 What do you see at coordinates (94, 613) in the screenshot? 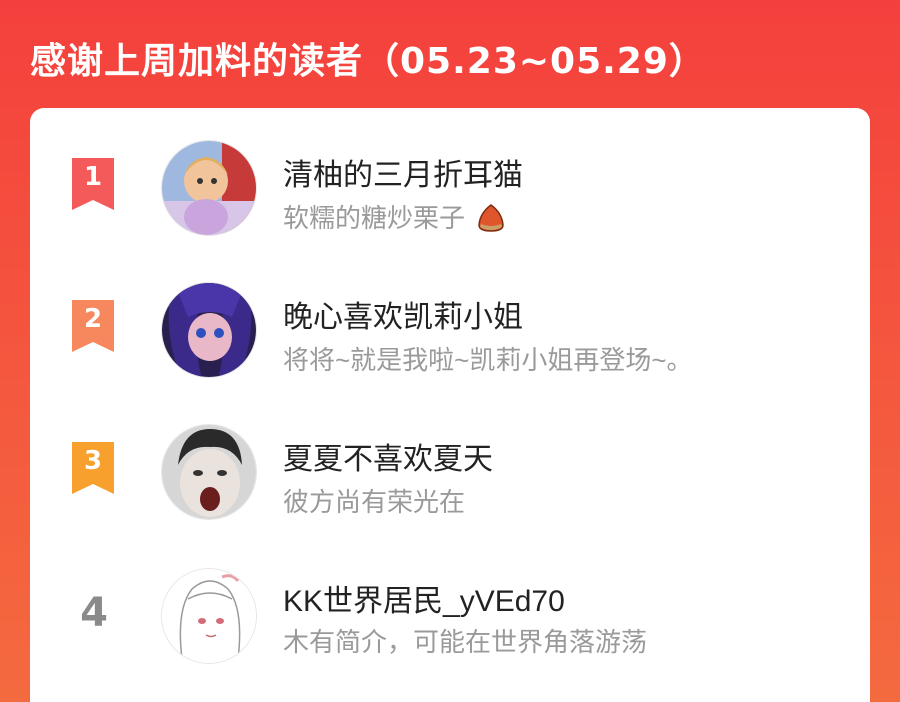
I see `rank-number: 4` at bounding box center [94, 613].